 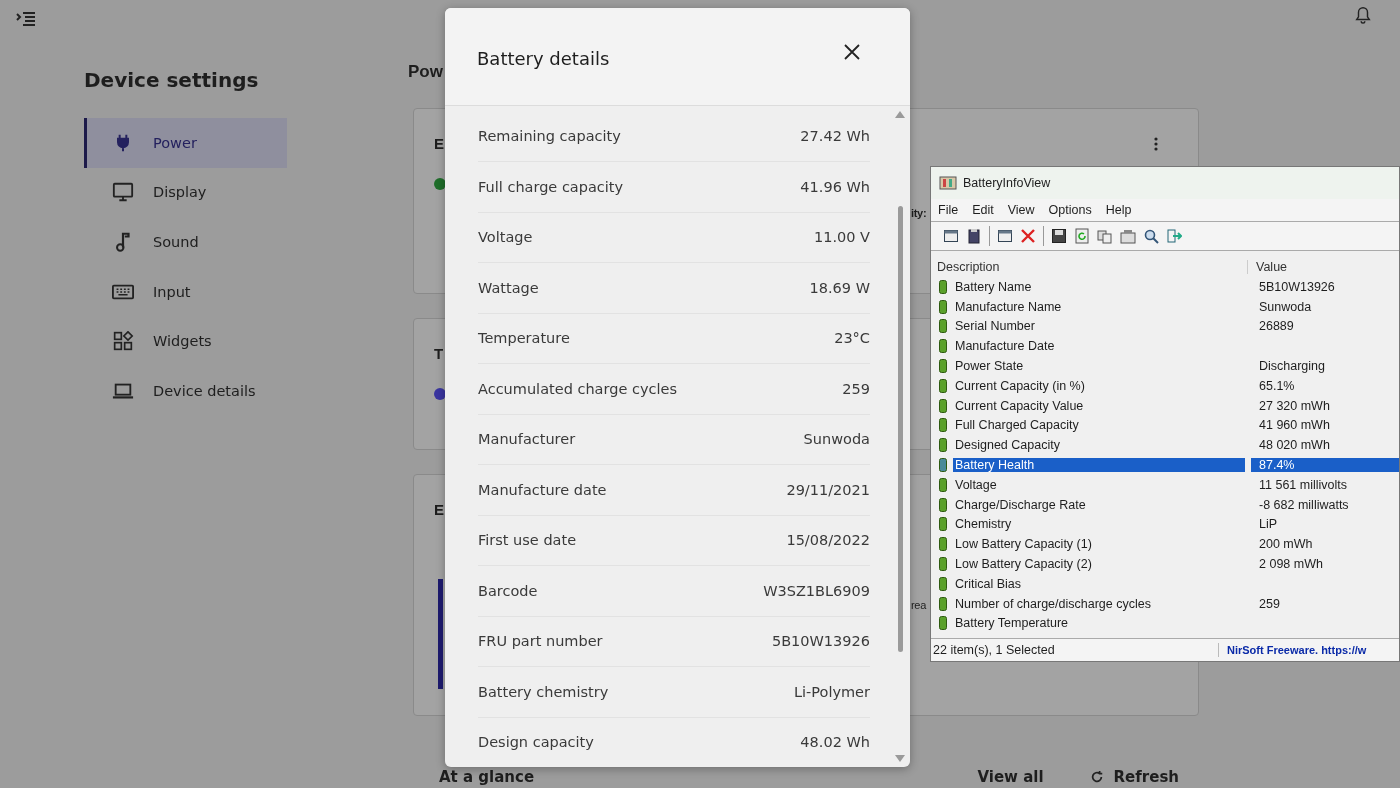 What do you see at coordinates (1105, 236) in the screenshot?
I see `copy-icon` at bounding box center [1105, 236].